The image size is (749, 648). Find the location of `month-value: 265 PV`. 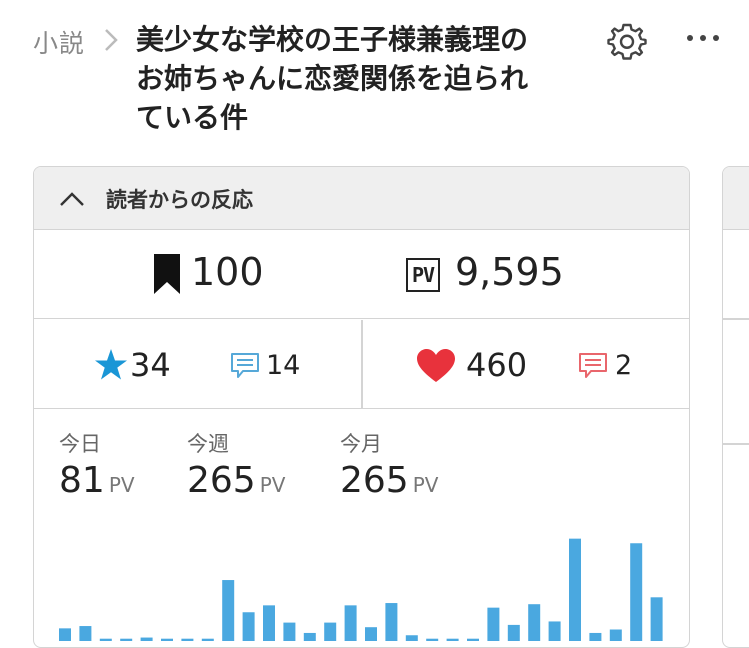

month-value: 265 PV is located at coordinates (389, 480).